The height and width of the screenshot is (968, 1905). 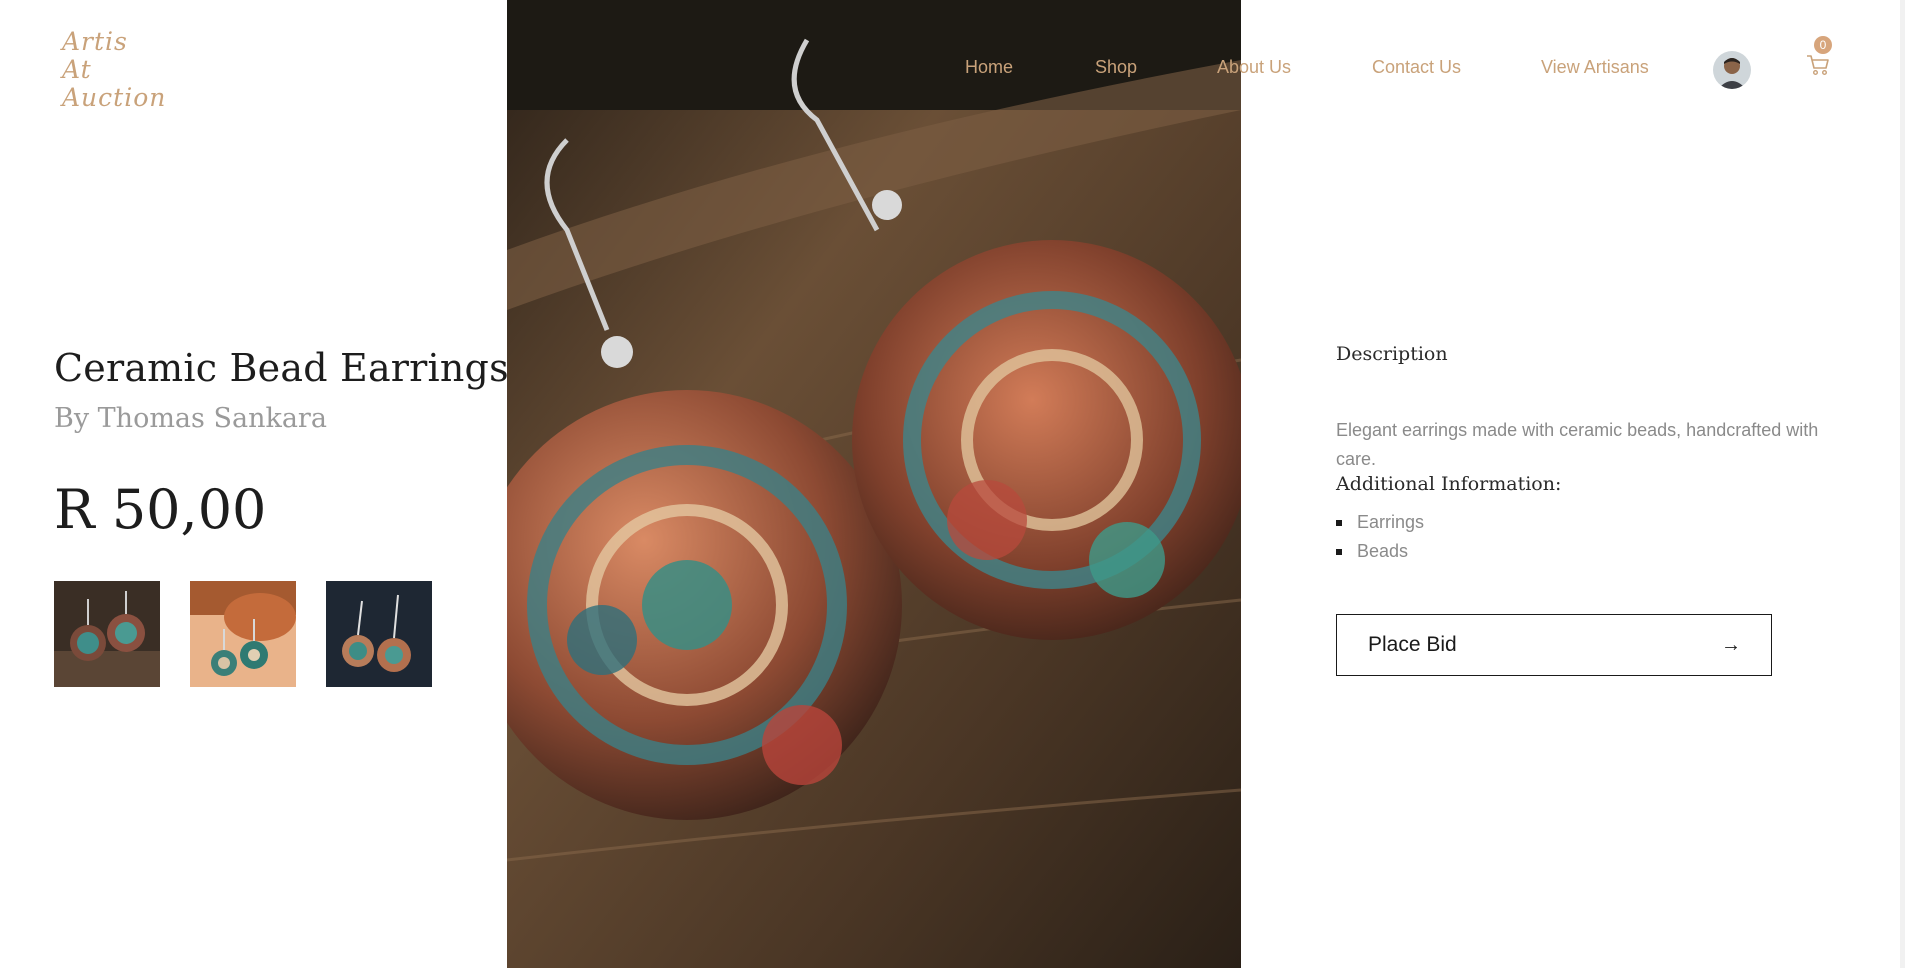 I want to click on user-avatar, so click(x=1732, y=70).